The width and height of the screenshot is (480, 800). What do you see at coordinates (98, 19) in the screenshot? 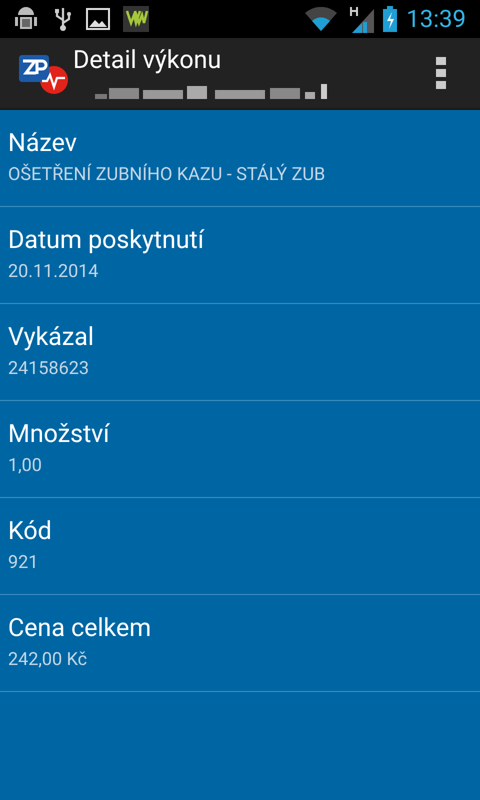
I see `image-icon` at bounding box center [98, 19].